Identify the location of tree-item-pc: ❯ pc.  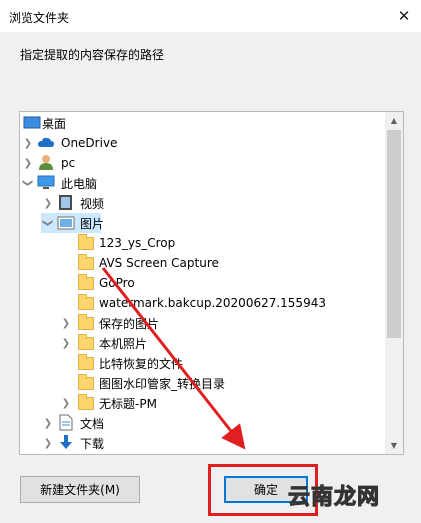
(202, 163).